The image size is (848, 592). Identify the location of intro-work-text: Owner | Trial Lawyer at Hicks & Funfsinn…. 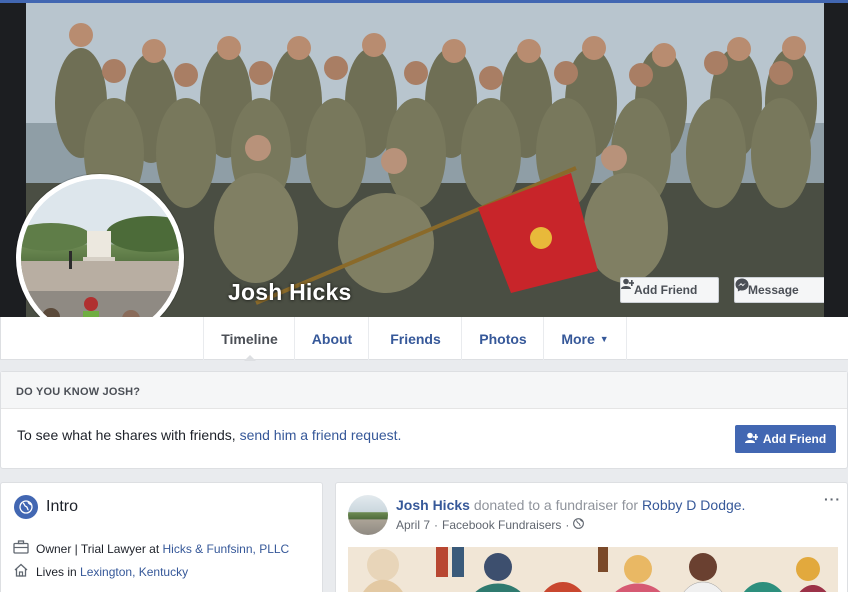
(162, 549).